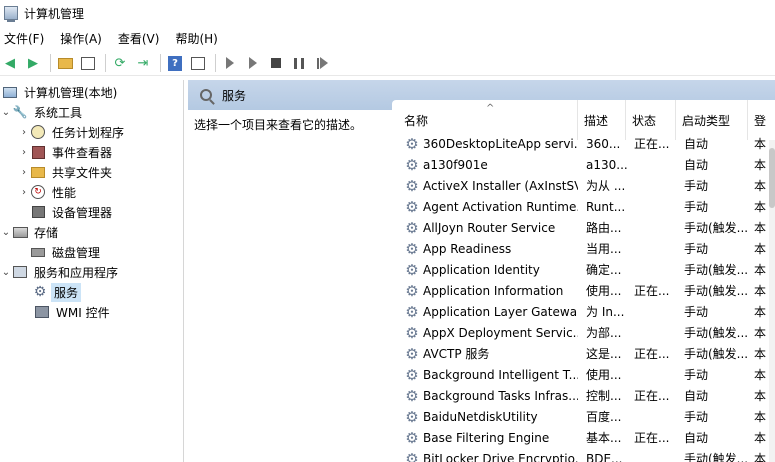 This screenshot has height=462, width=775. What do you see at coordinates (583, 311) in the screenshot?
I see `table-row: ⚙ Application Layer Gatewa... 为 In... 手动 本` at bounding box center [583, 311].